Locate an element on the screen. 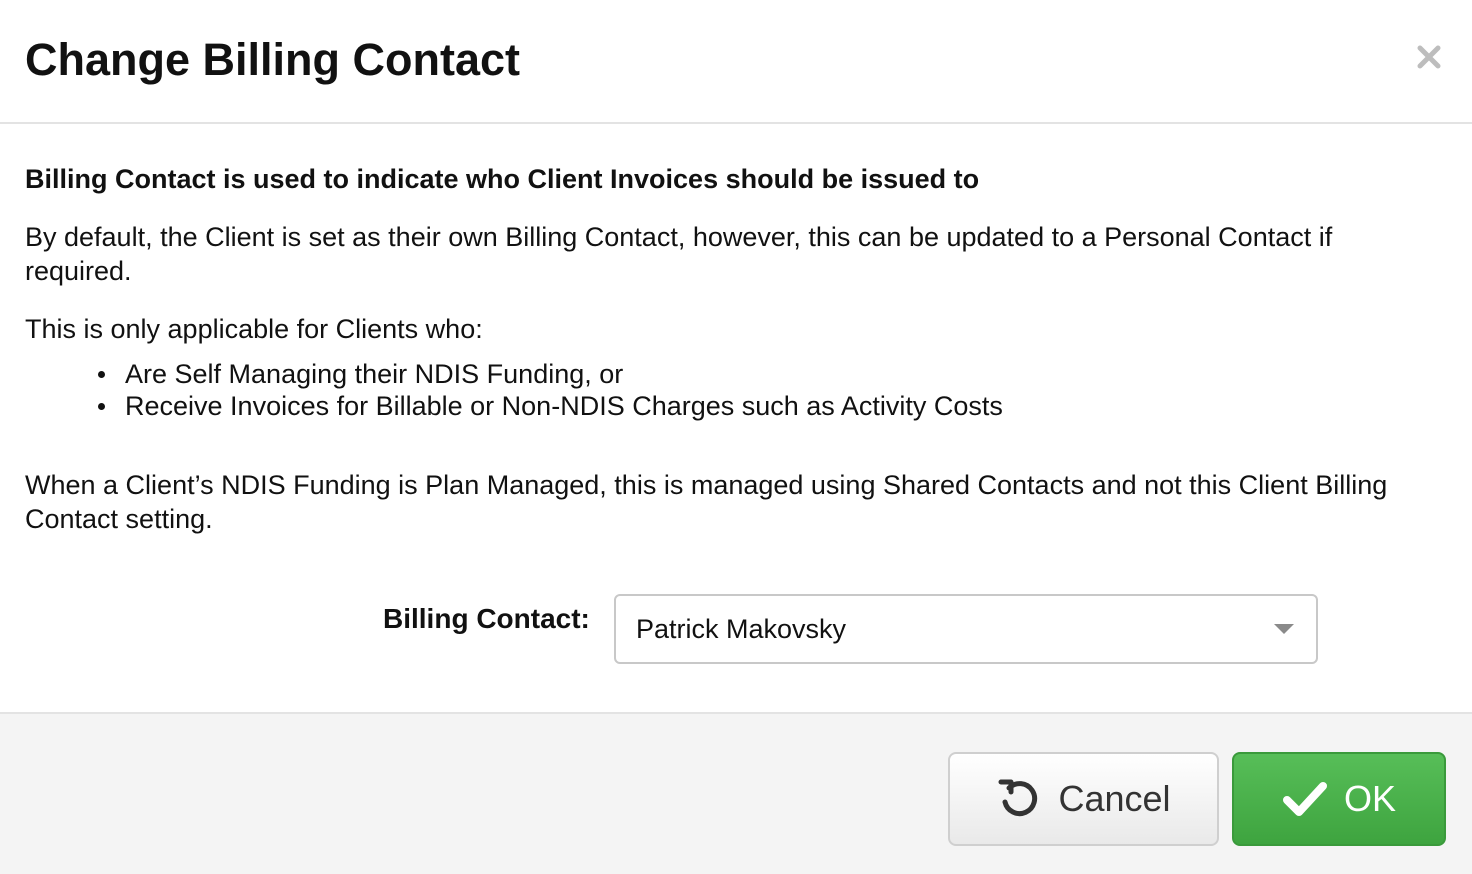  list-item: Are Self Managing their NDIS Funding, or is located at coordinates (550, 374).